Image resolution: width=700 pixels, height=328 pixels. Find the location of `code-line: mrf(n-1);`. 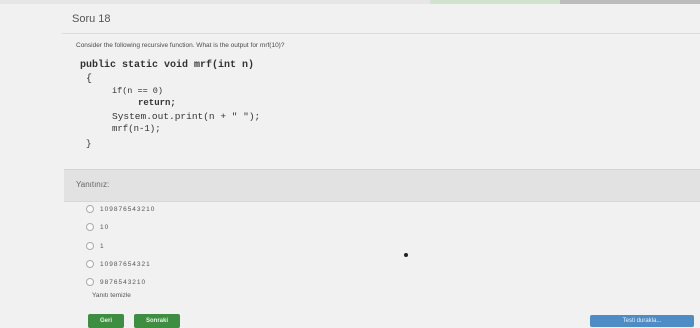

code-line: mrf(n-1); is located at coordinates (136, 129).